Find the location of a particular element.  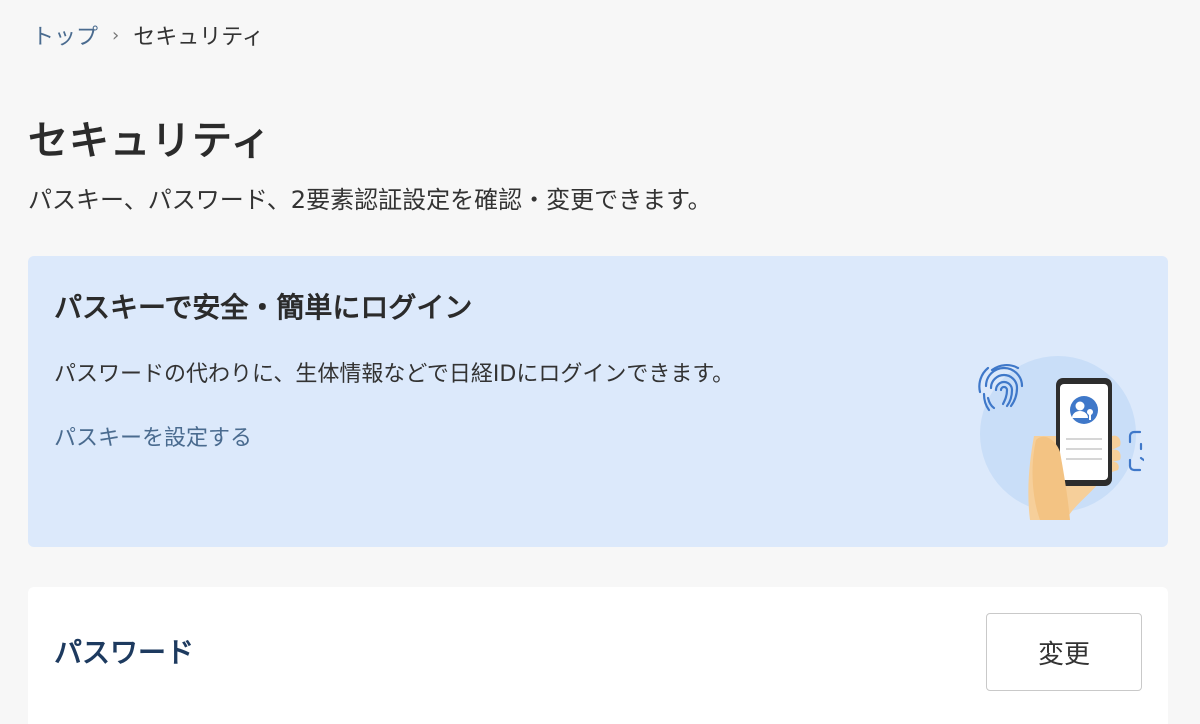

page-title: セキュリティ is located at coordinates (150, 141).